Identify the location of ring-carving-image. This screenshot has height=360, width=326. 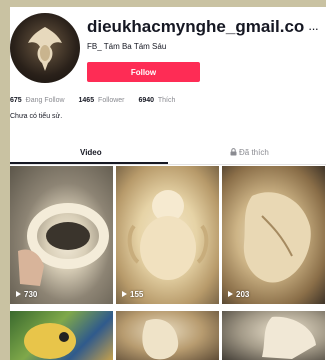
(63, 244).